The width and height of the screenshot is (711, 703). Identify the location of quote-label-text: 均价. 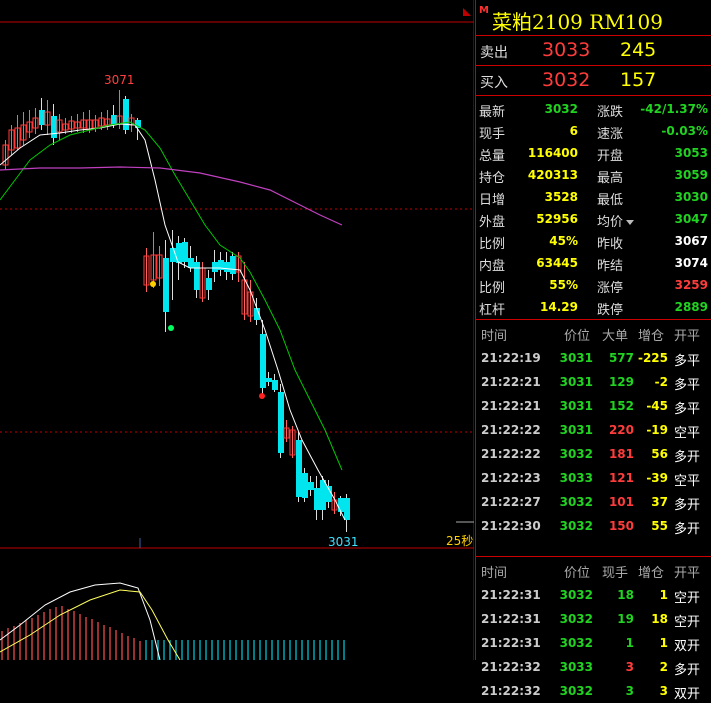
(610, 222).